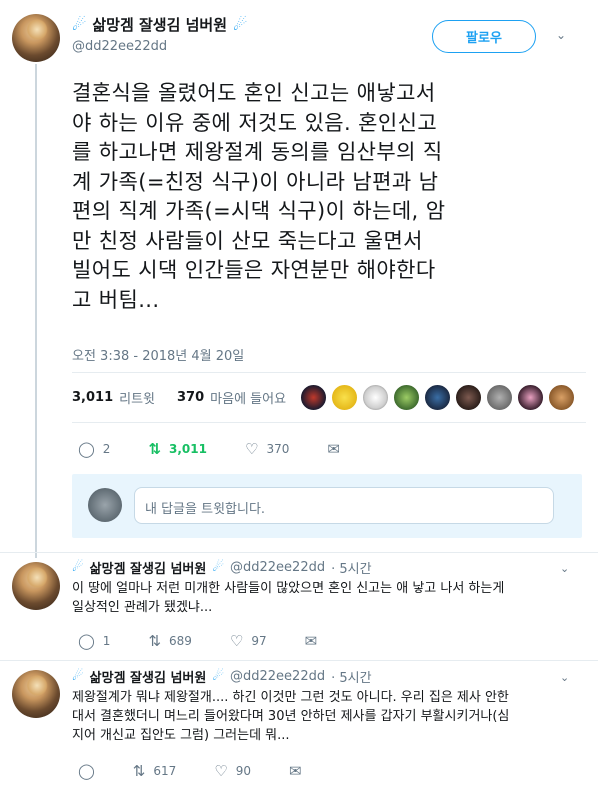 Image resolution: width=598 pixels, height=790 pixels. What do you see at coordinates (106, 449) in the screenshot?
I see `reply-count: 2` at bounding box center [106, 449].